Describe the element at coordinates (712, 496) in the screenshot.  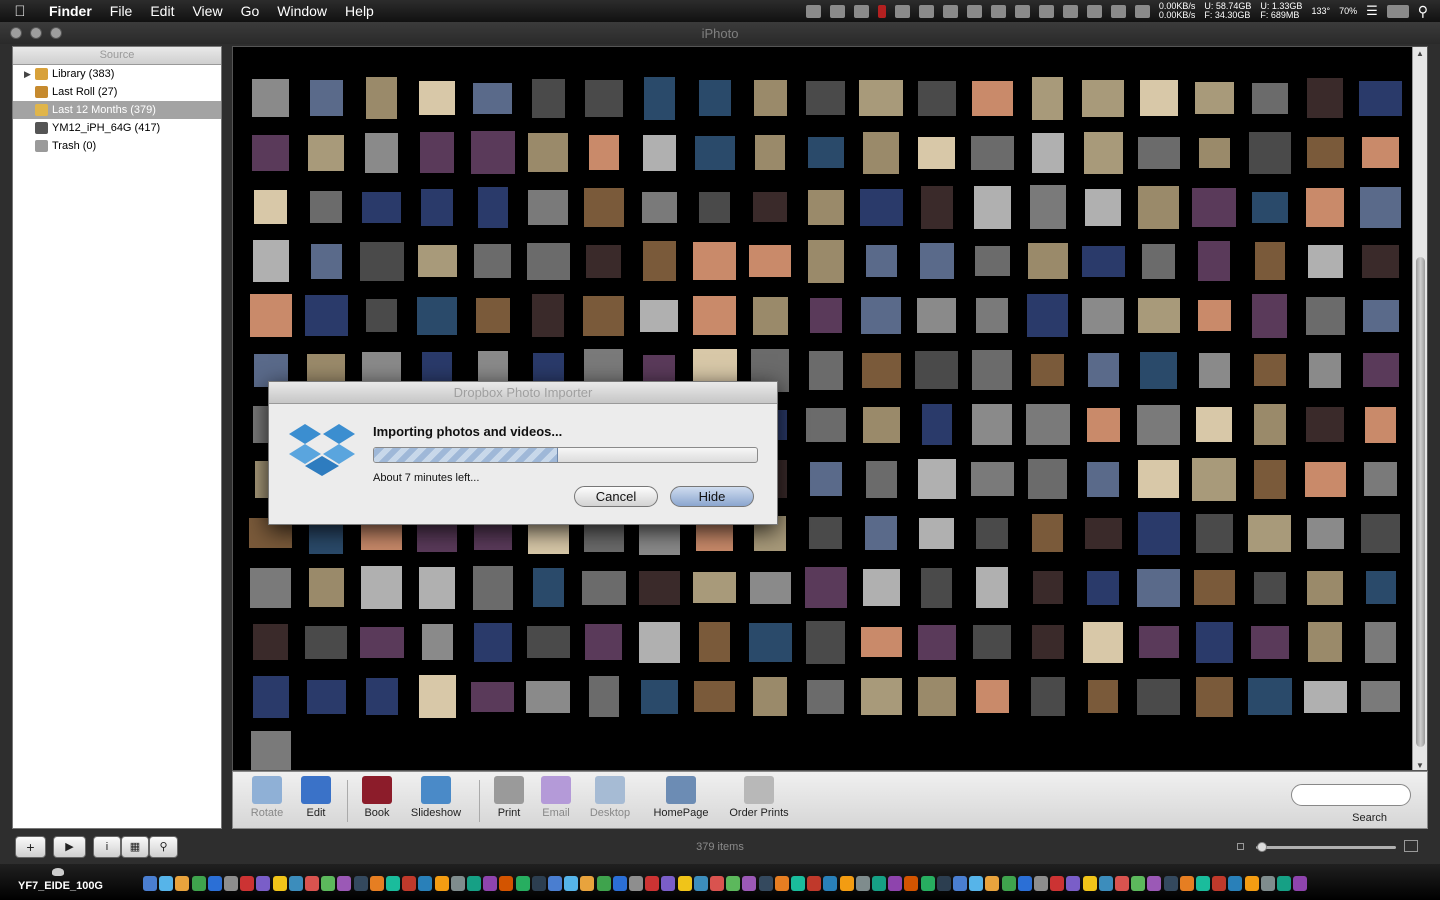
I see `hide-button: Hide` at that location.